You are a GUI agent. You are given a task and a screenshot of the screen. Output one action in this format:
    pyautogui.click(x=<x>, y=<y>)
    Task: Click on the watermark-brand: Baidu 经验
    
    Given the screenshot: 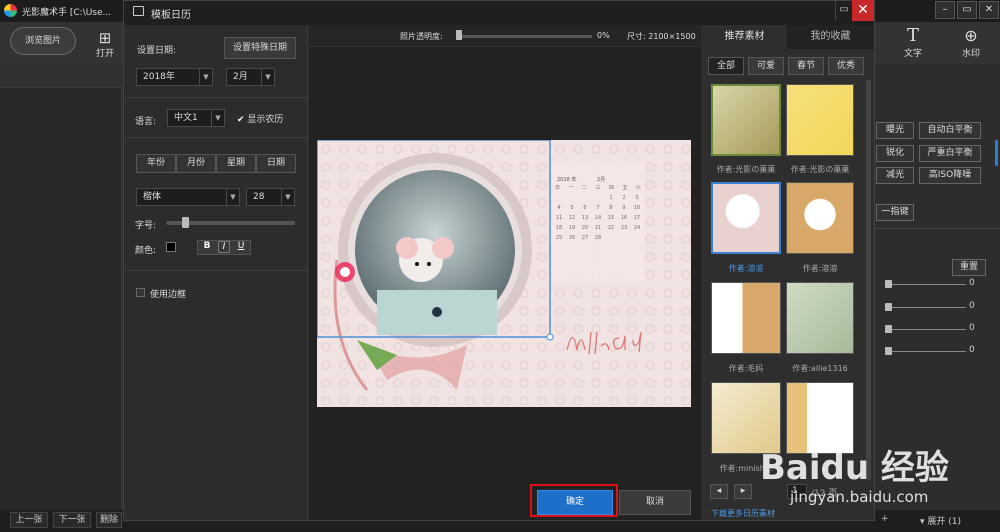 What is the action you would take?
    pyautogui.click(x=854, y=468)
    